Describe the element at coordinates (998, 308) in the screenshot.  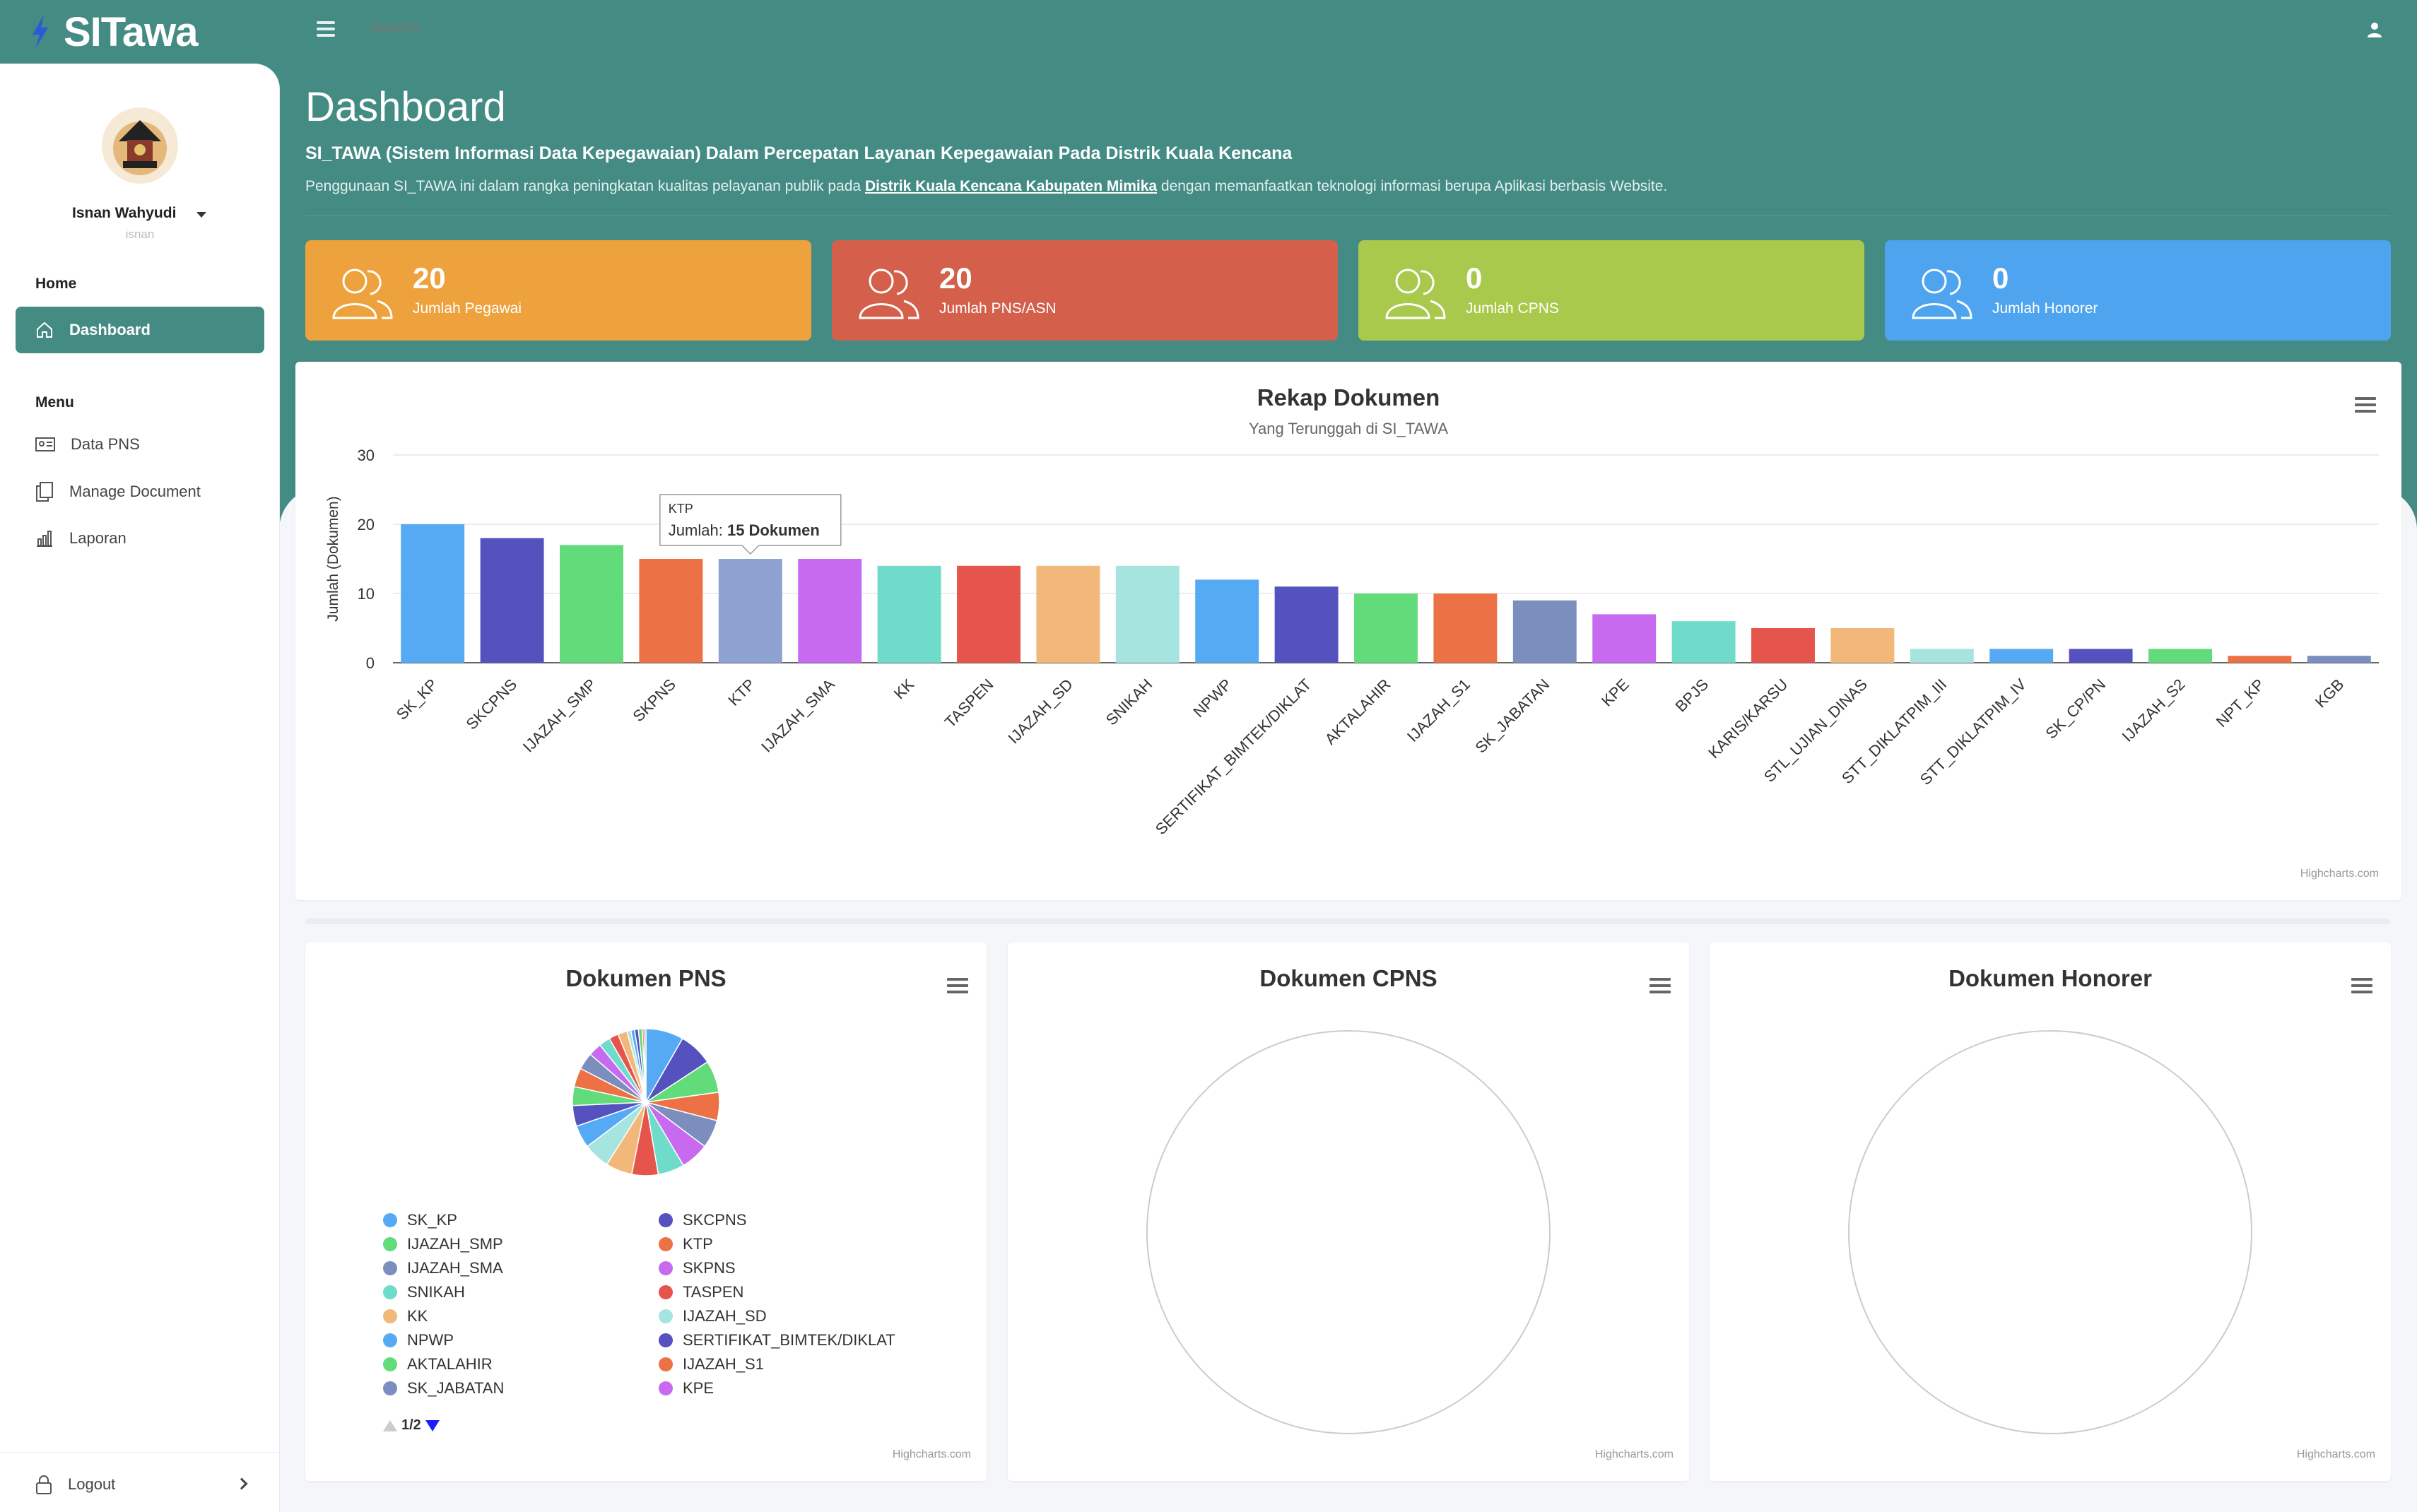
I see `stat-label: Jumlah PNS/ASN` at that location.